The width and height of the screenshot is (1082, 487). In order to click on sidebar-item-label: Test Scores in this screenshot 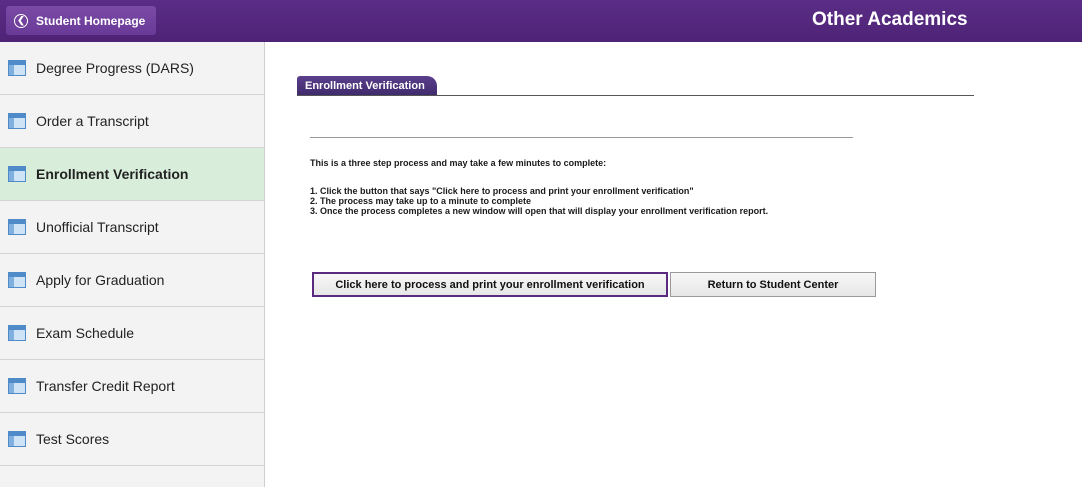, I will do `click(73, 439)`.